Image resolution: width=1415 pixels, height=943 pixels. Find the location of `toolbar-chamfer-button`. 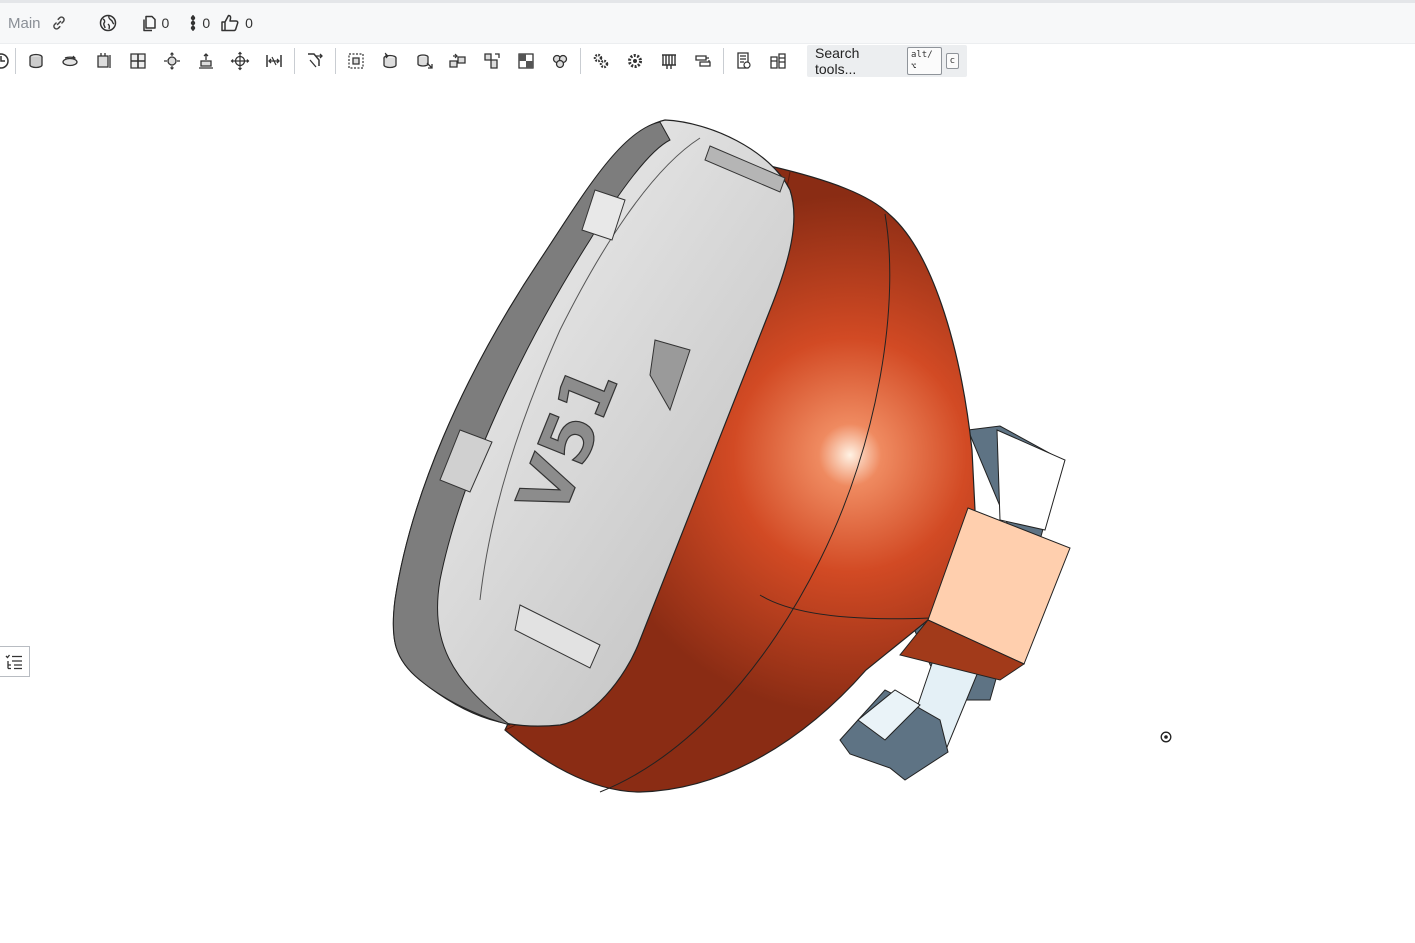

toolbar-chamfer-button is located at coordinates (274, 61).